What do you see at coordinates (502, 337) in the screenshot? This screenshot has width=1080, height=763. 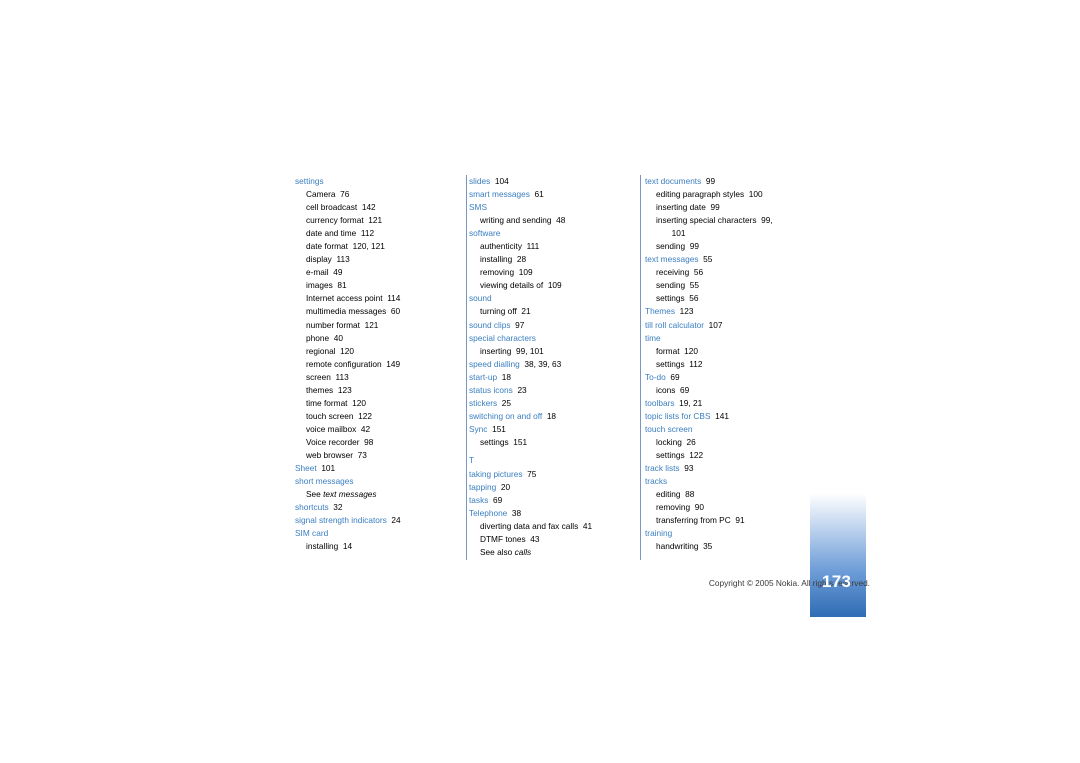 I see `index-entry-label: special characters` at bounding box center [502, 337].